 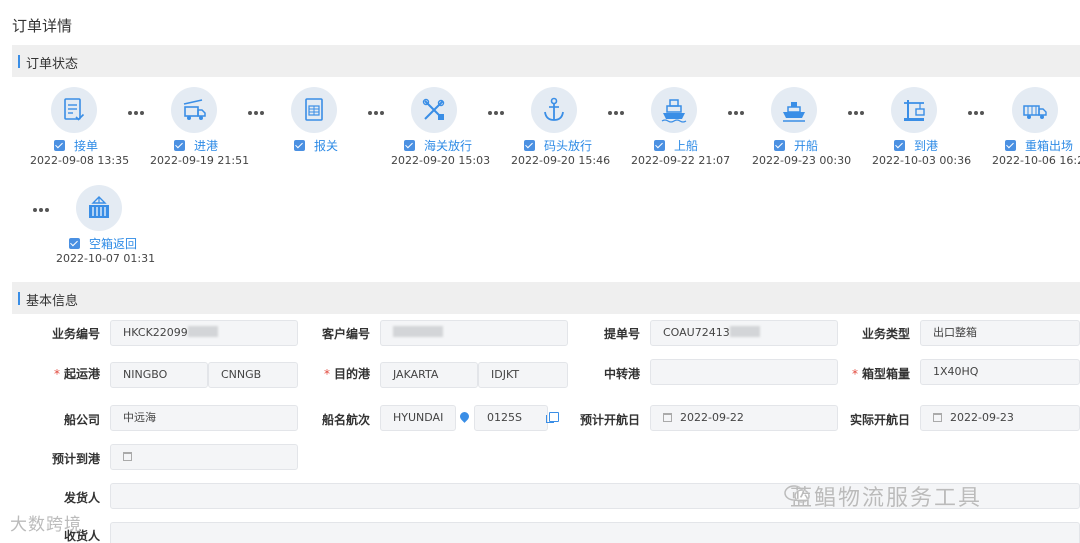 I want to click on pol-name-field: NINGBO, so click(x=159, y=375).